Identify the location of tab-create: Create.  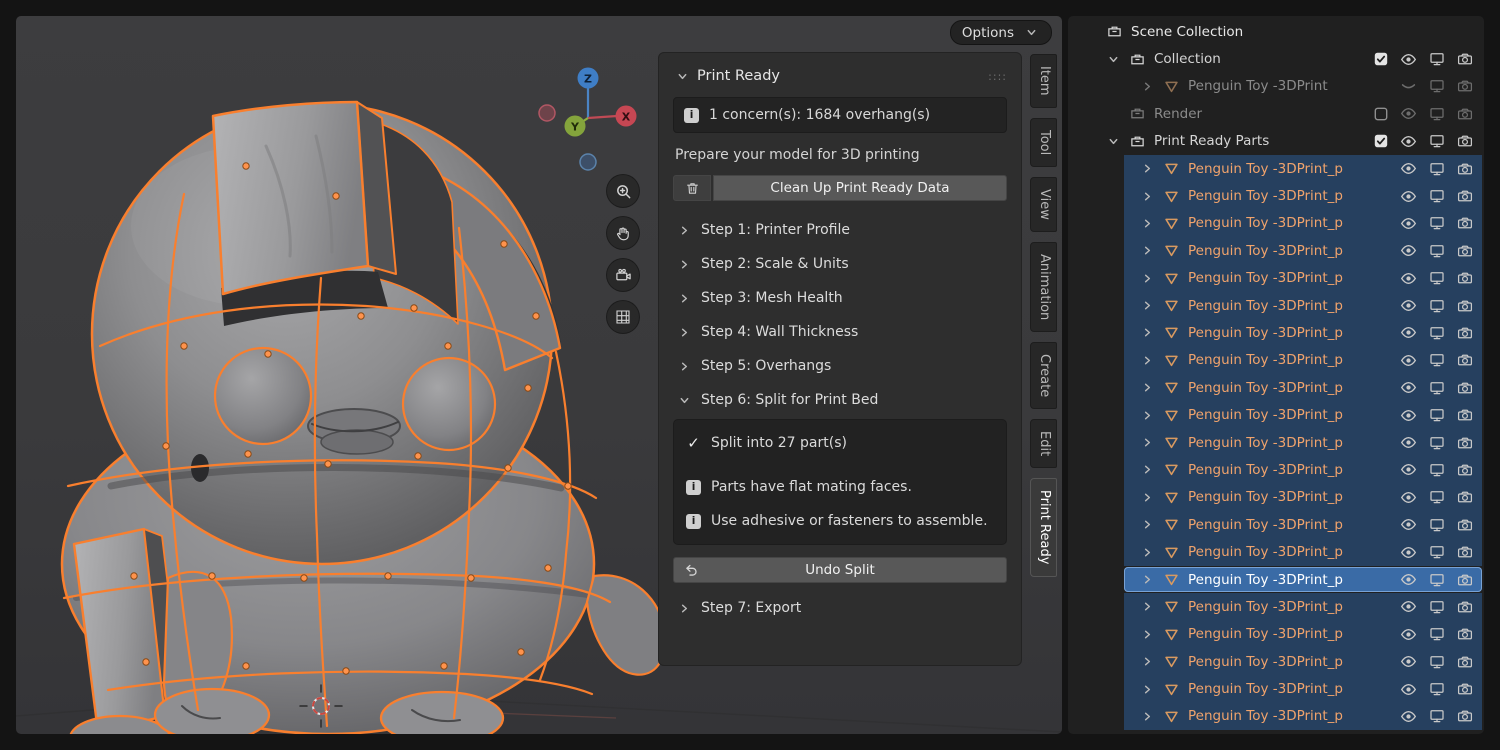
(1043, 376).